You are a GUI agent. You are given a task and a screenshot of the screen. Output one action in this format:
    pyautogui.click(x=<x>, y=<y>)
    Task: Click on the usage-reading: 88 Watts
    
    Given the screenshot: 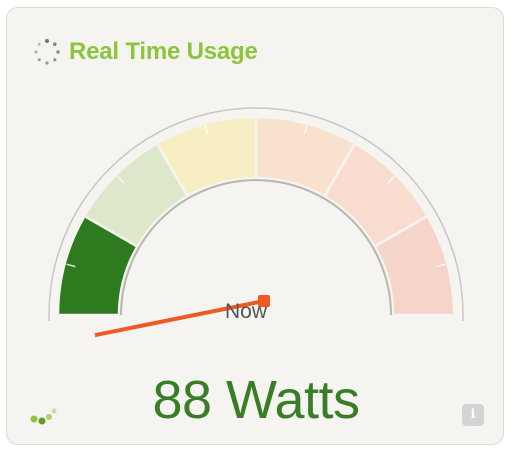 What is the action you would take?
    pyautogui.click(x=256, y=400)
    